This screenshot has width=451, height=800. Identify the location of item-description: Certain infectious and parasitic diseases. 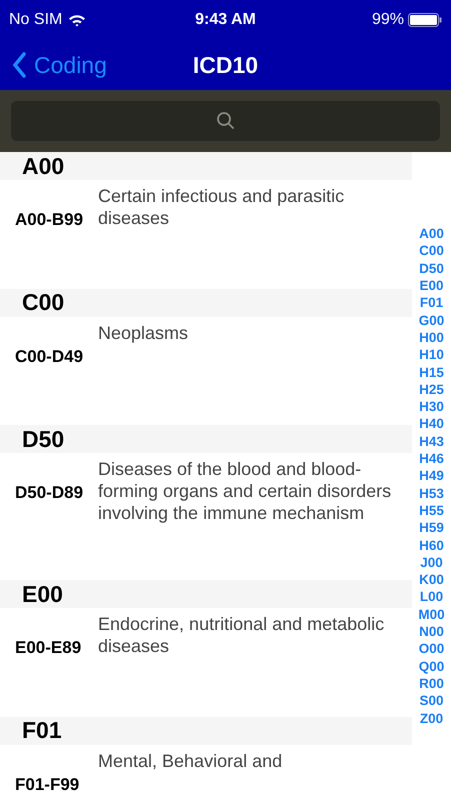
(222, 207).